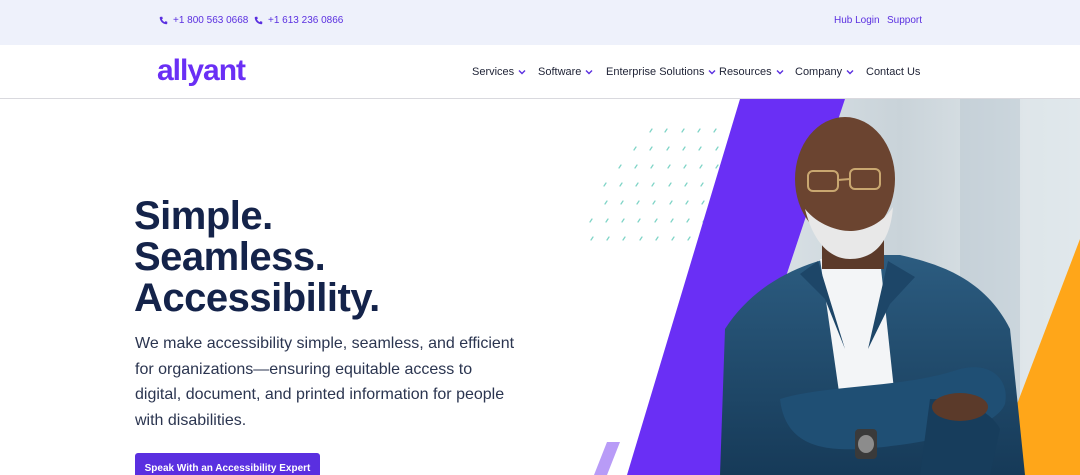  Describe the element at coordinates (560, 72) in the screenshot. I see `nav-item-label: Software` at that location.